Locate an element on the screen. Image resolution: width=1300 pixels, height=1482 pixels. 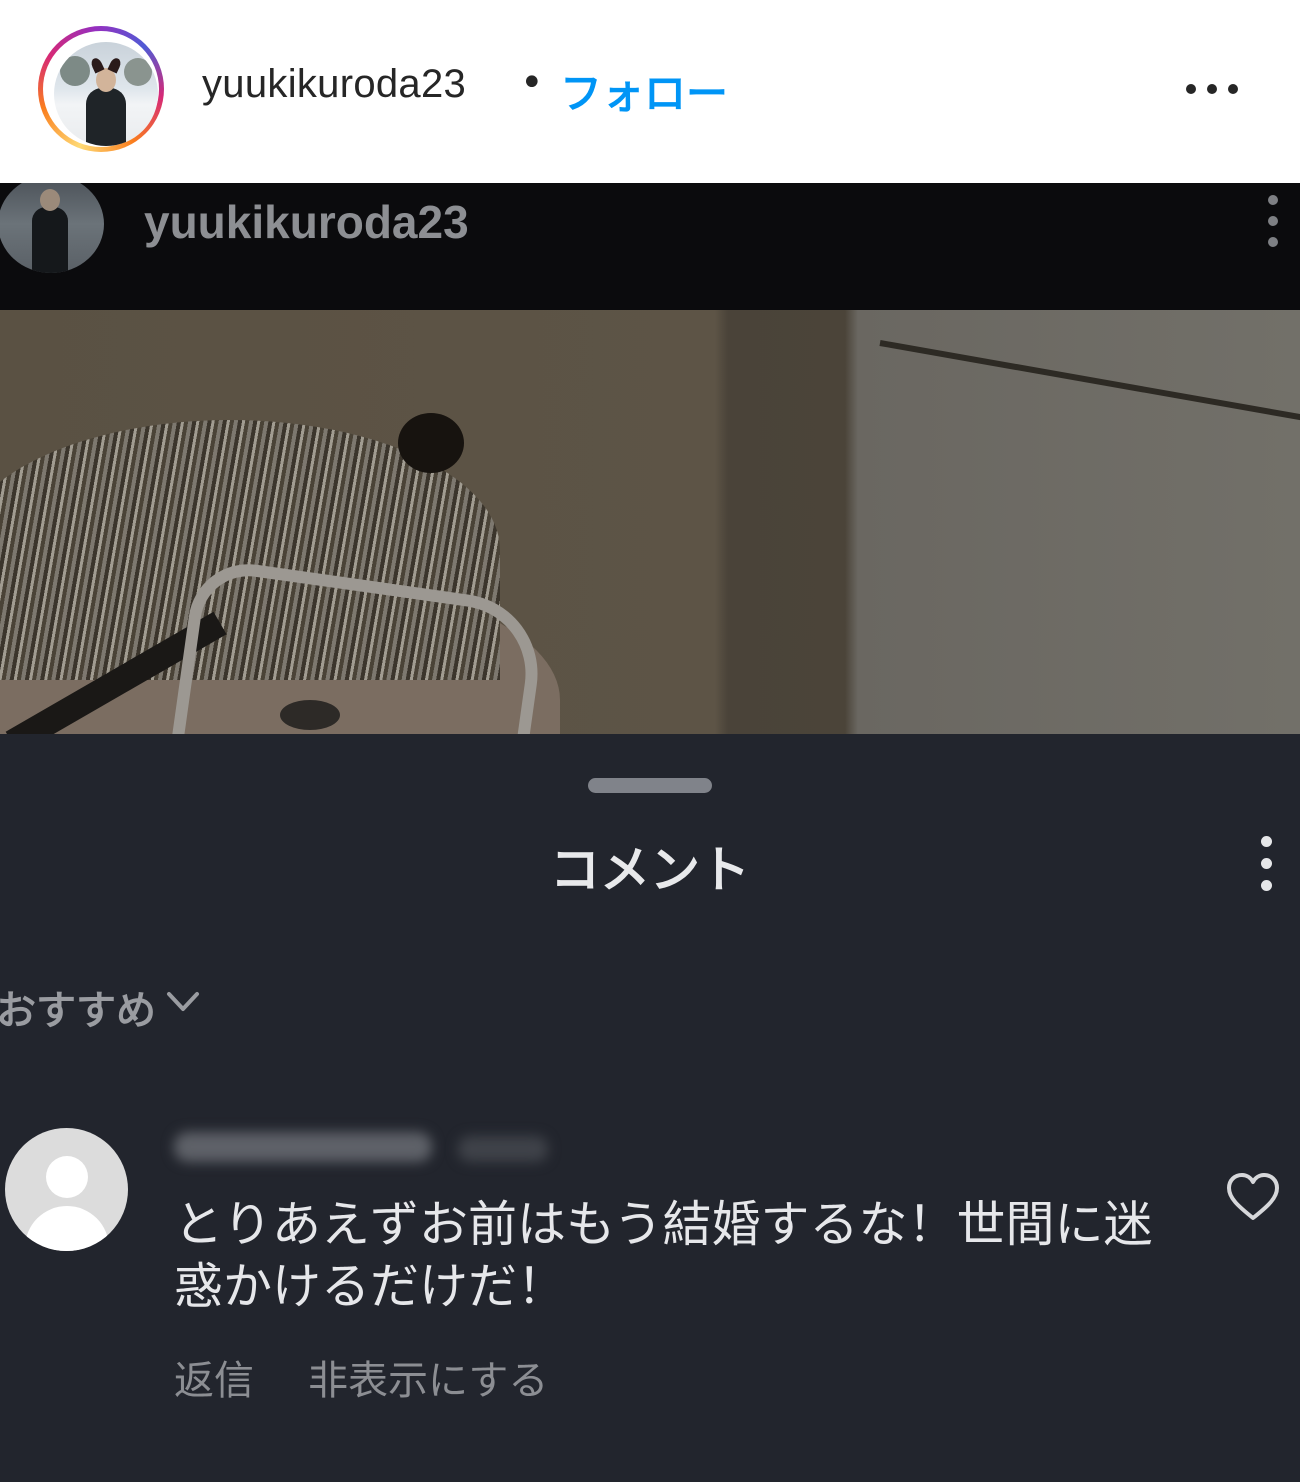
hide-button: 非表示にする is located at coordinates (428, 1381).